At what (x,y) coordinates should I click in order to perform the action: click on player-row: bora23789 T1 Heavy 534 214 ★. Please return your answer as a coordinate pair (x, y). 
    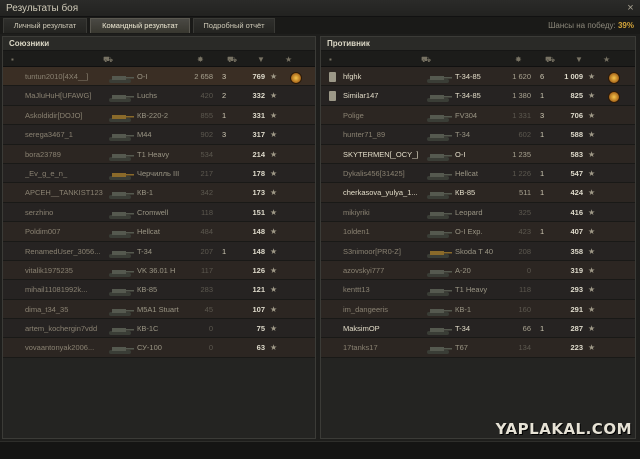
    Looking at the image, I should click on (159, 154).